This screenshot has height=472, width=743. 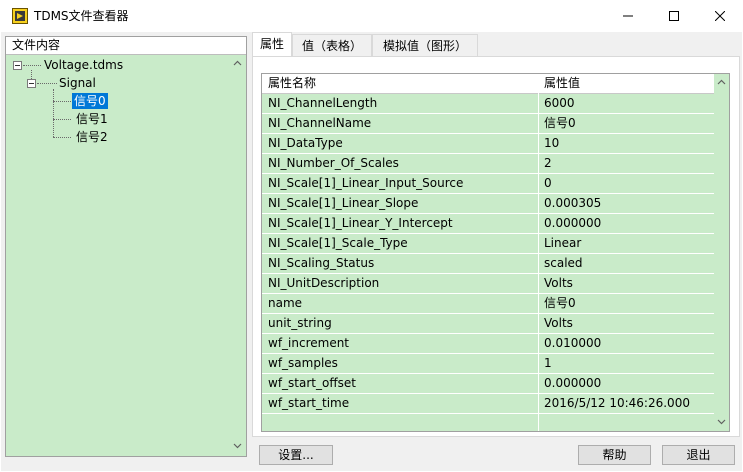 What do you see at coordinates (563, 243) in the screenshot?
I see `property-value-cell: Linear` at bounding box center [563, 243].